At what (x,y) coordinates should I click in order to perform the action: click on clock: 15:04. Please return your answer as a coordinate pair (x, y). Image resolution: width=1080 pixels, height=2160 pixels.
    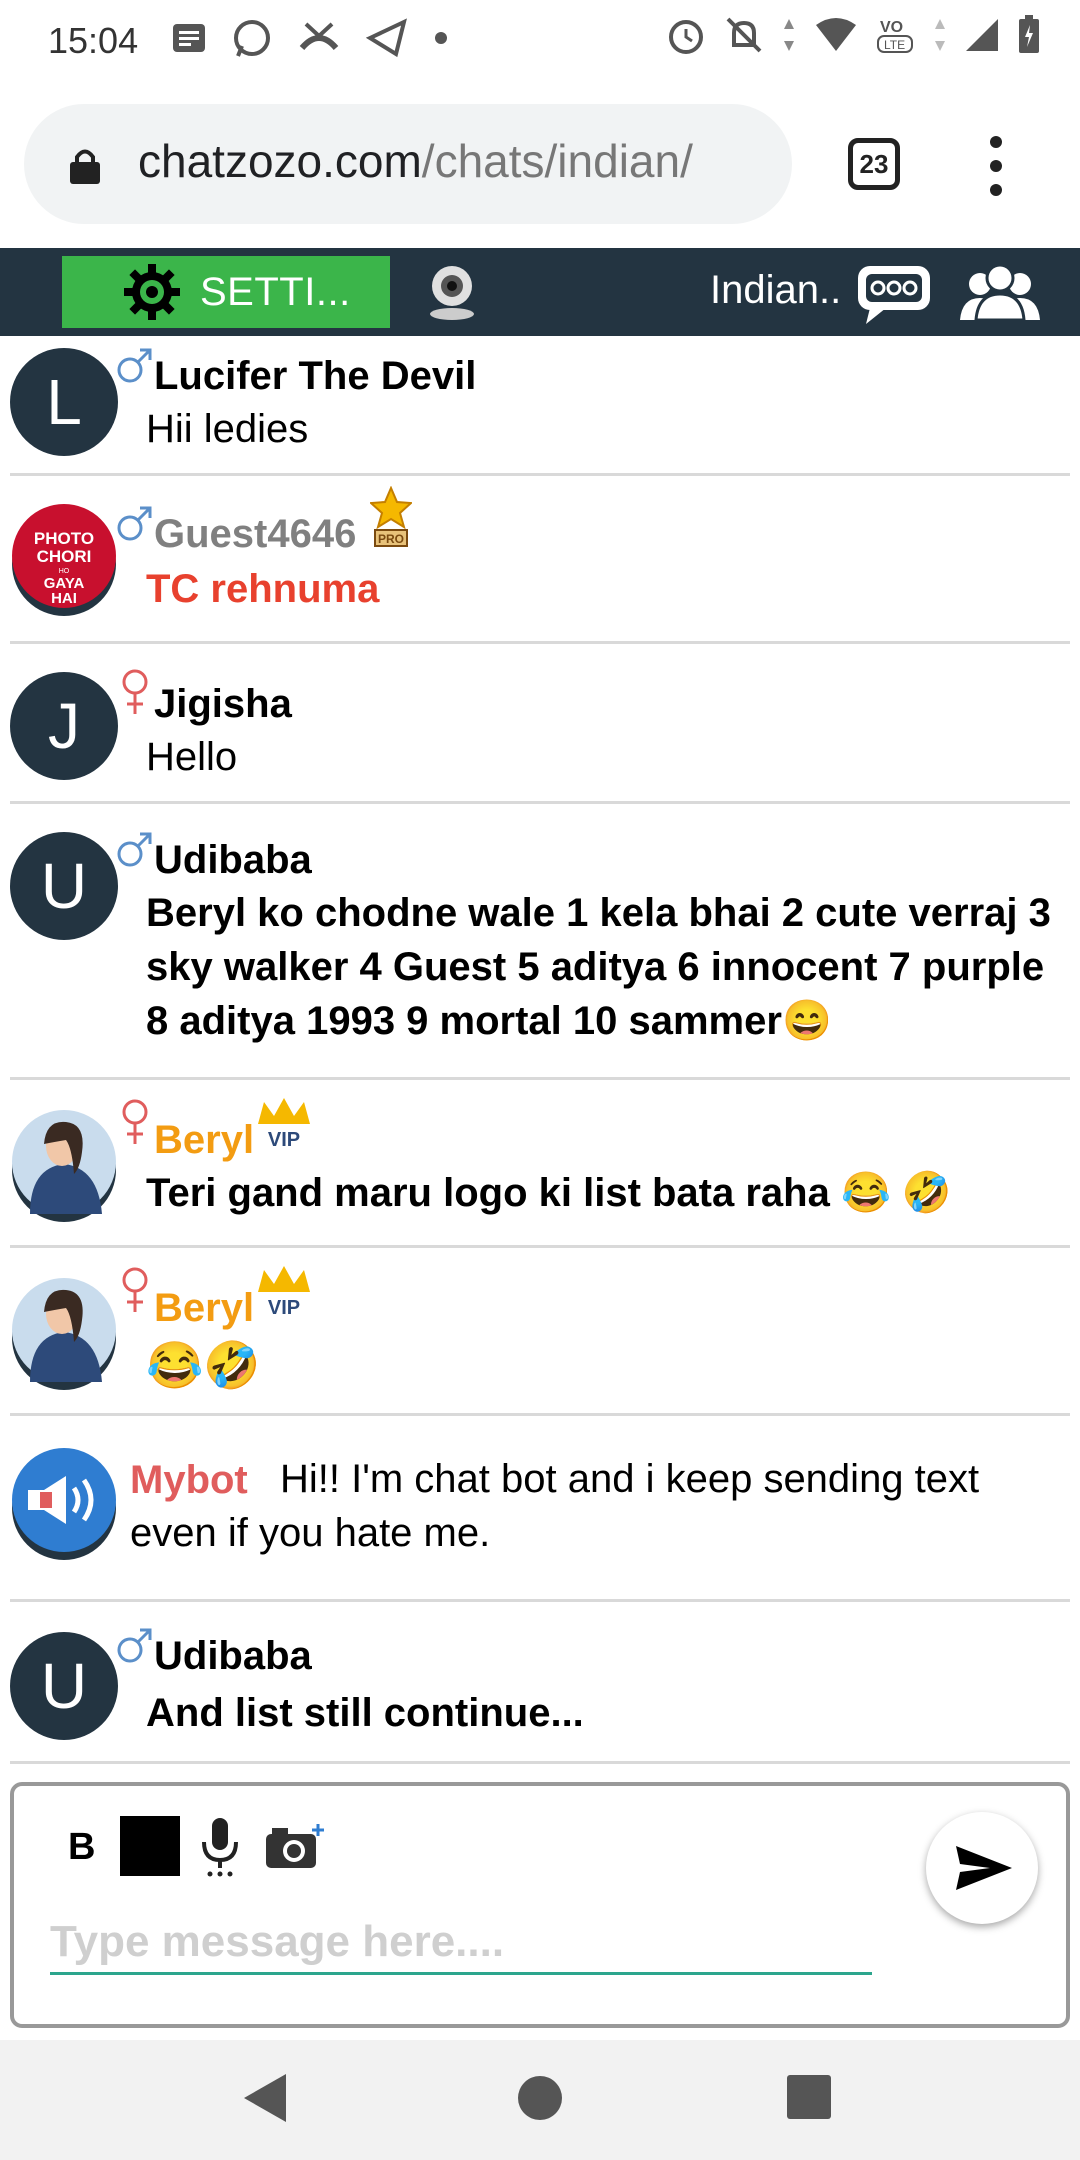
    Looking at the image, I should click on (93, 40).